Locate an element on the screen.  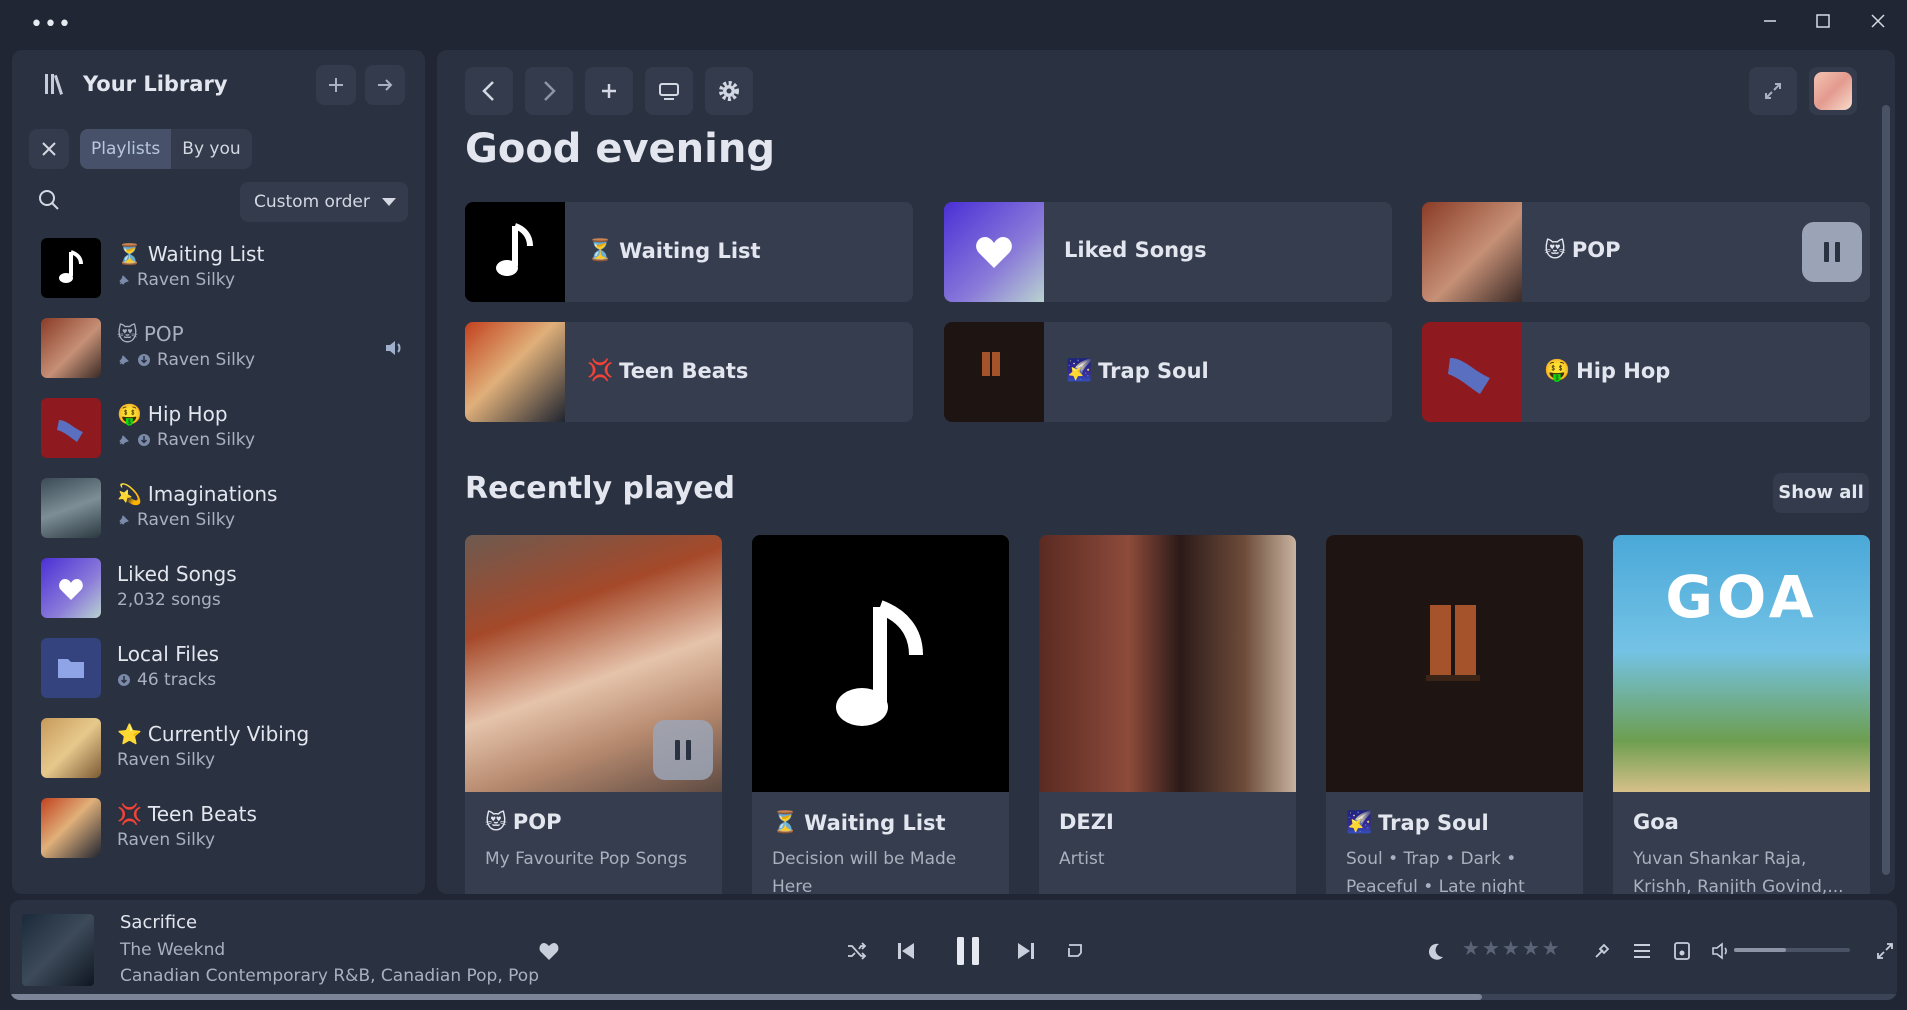
star-rating: ★ ★ ★ ★ ★ is located at coordinates (1511, 948).